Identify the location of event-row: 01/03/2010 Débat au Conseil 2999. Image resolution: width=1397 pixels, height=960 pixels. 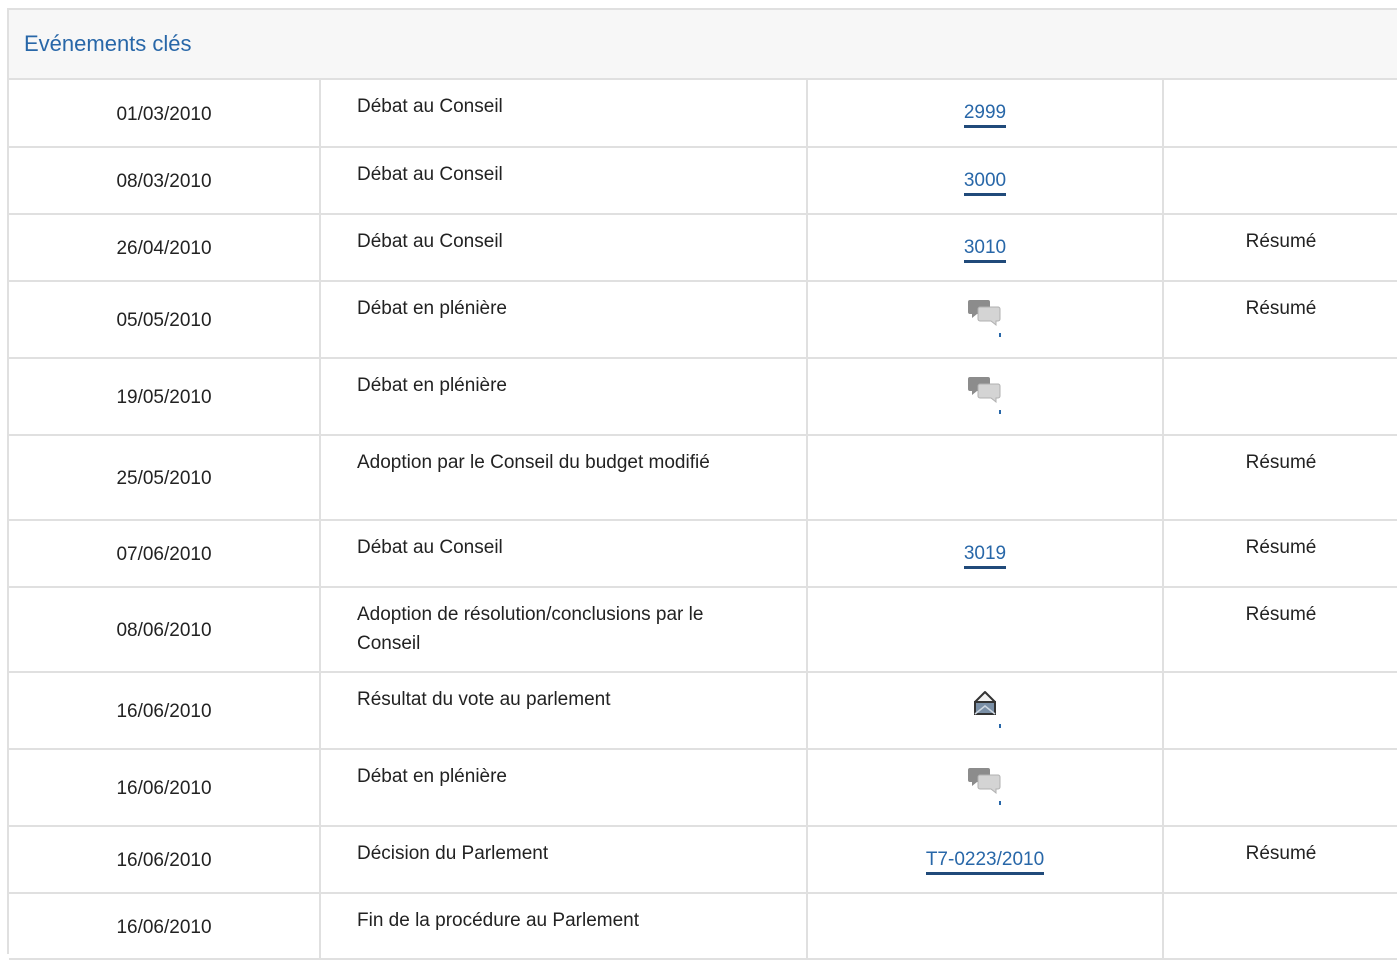
(703, 114).